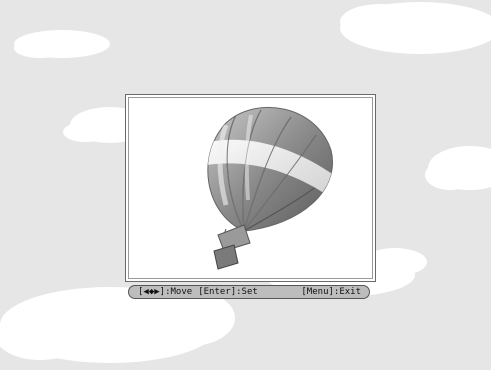 This screenshot has height=370, width=491. Describe the element at coordinates (165, 292) in the screenshot. I see `move-hint: [◀◆▶]:Move` at that location.